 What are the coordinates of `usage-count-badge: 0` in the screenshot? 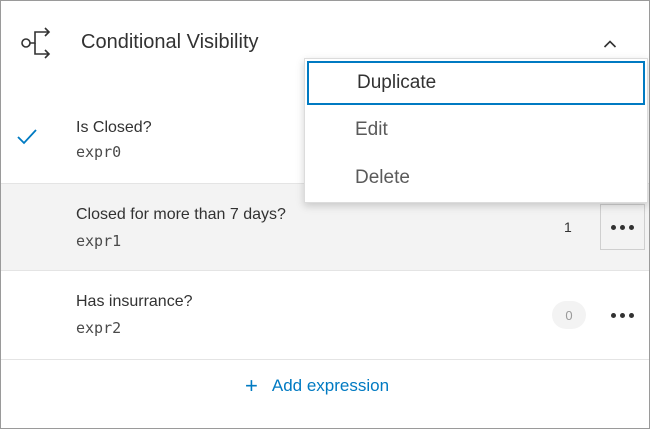 It's located at (569, 315).